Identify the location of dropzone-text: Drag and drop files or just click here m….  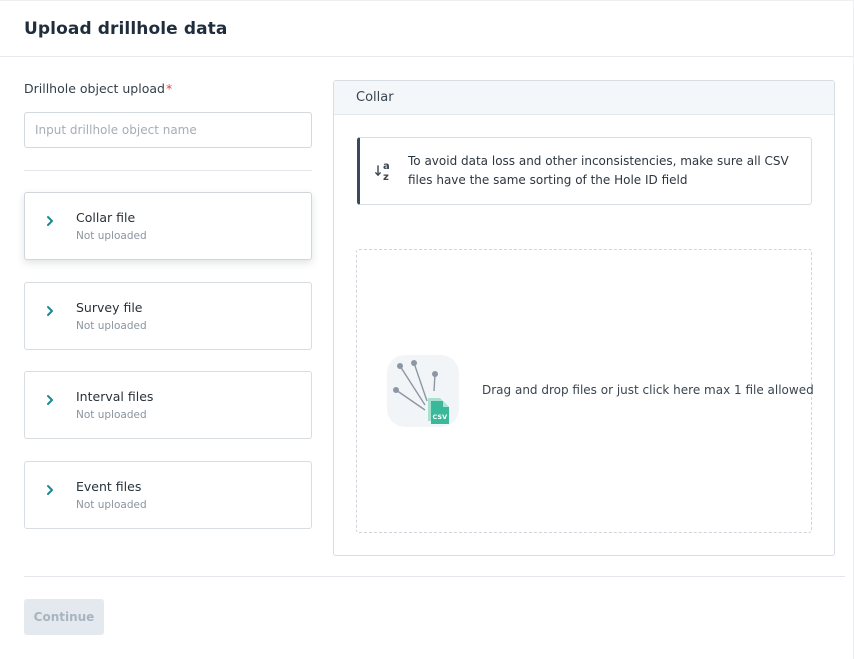
(648, 390).